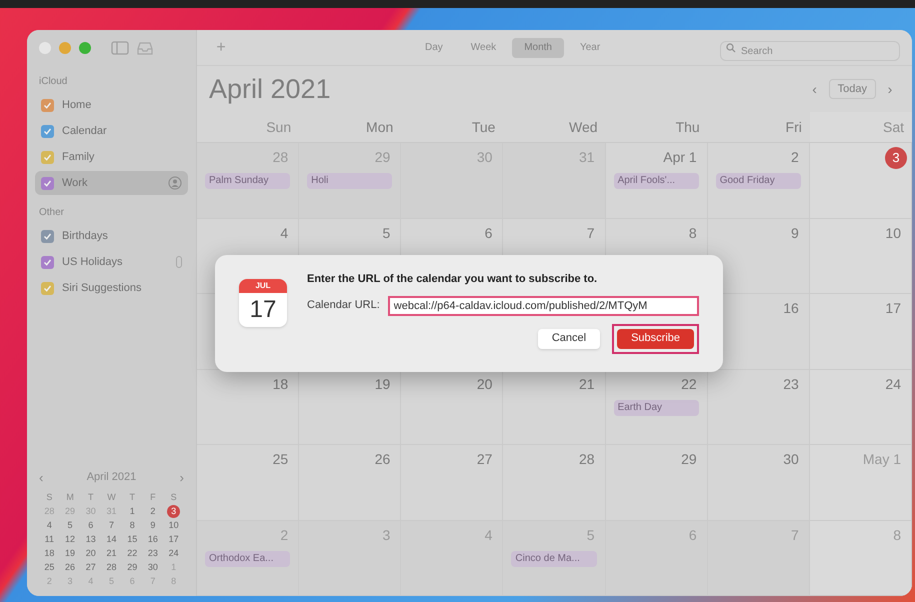 The width and height of the screenshot is (915, 602). Describe the element at coordinates (52, 213) in the screenshot. I see `section-label: Other` at that location.